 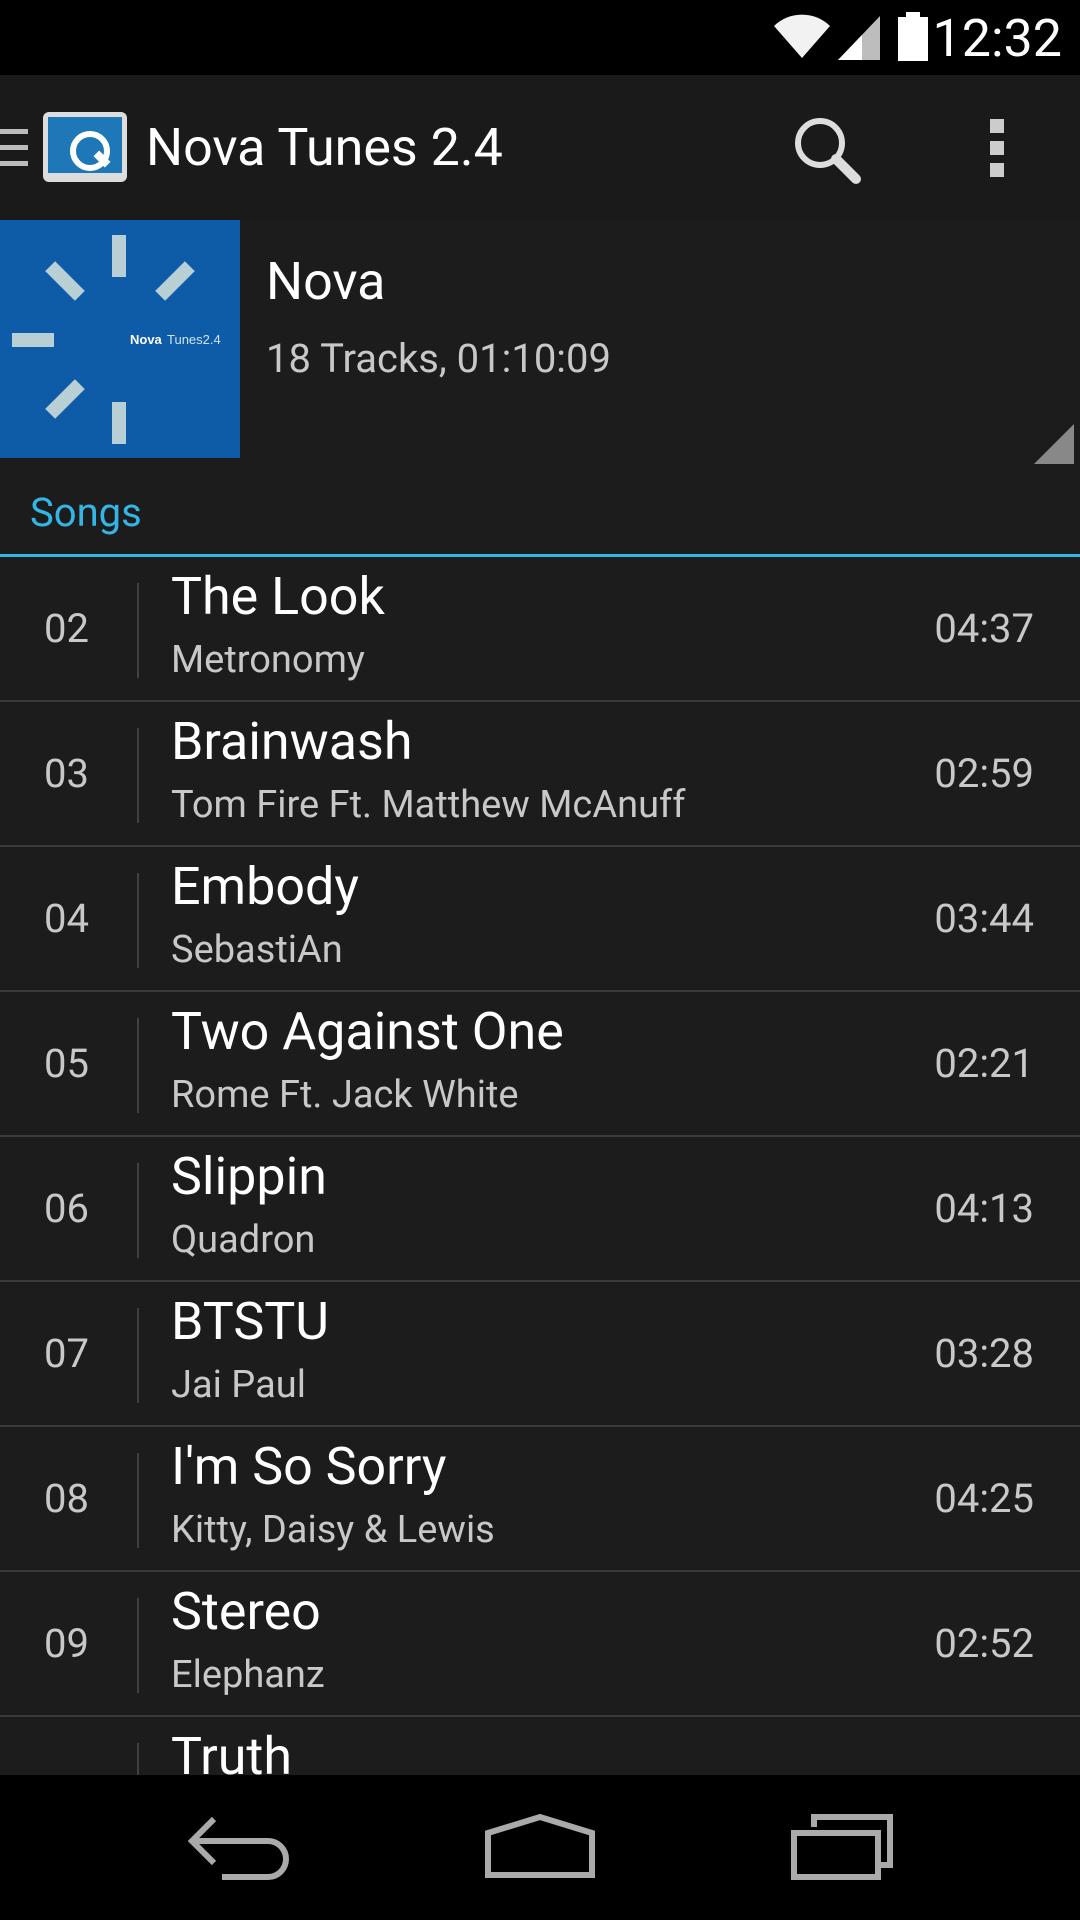 What do you see at coordinates (438, 358) in the screenshot?
I see `album-meta: 18 Tracks, 01:10:09` at bounding box center [438, 358].